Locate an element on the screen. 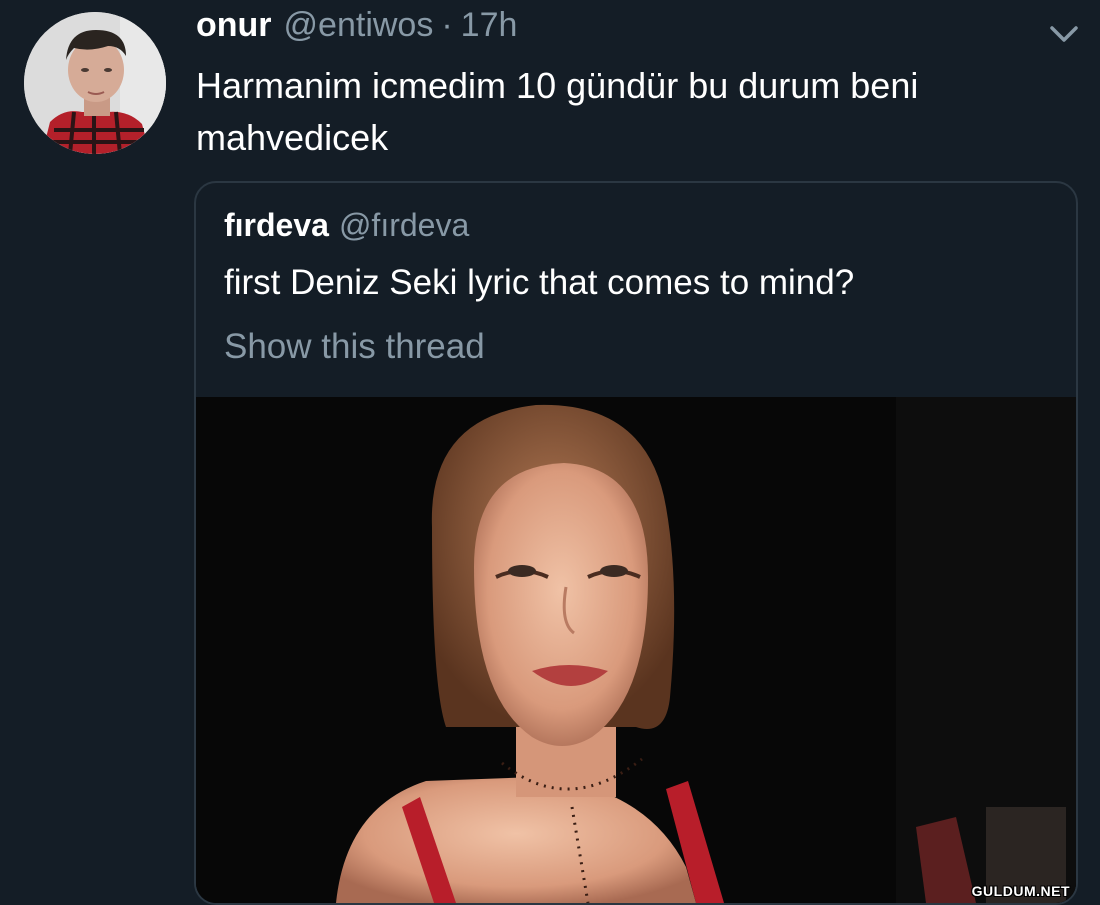 Image resolution: width=1100 pixels, height=905 pixels. tweet-timestamp: 17h is located at coordinates (489, 25).